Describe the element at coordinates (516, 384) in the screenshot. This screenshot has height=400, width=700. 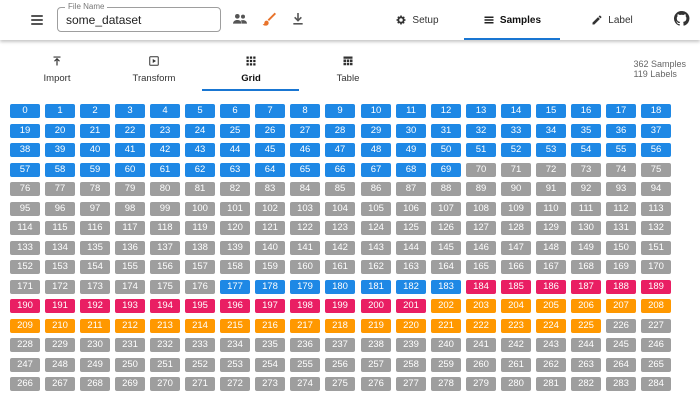
I see `sample-cell: 280` at that location.